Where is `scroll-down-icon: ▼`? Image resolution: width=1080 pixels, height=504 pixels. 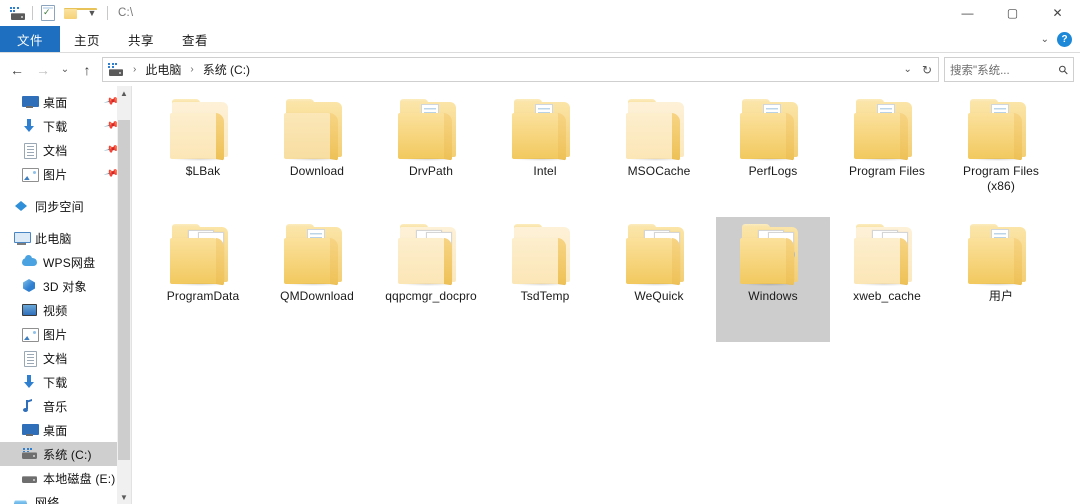 scroll-down-icon: ▼ is located at coordinates (124, 497).